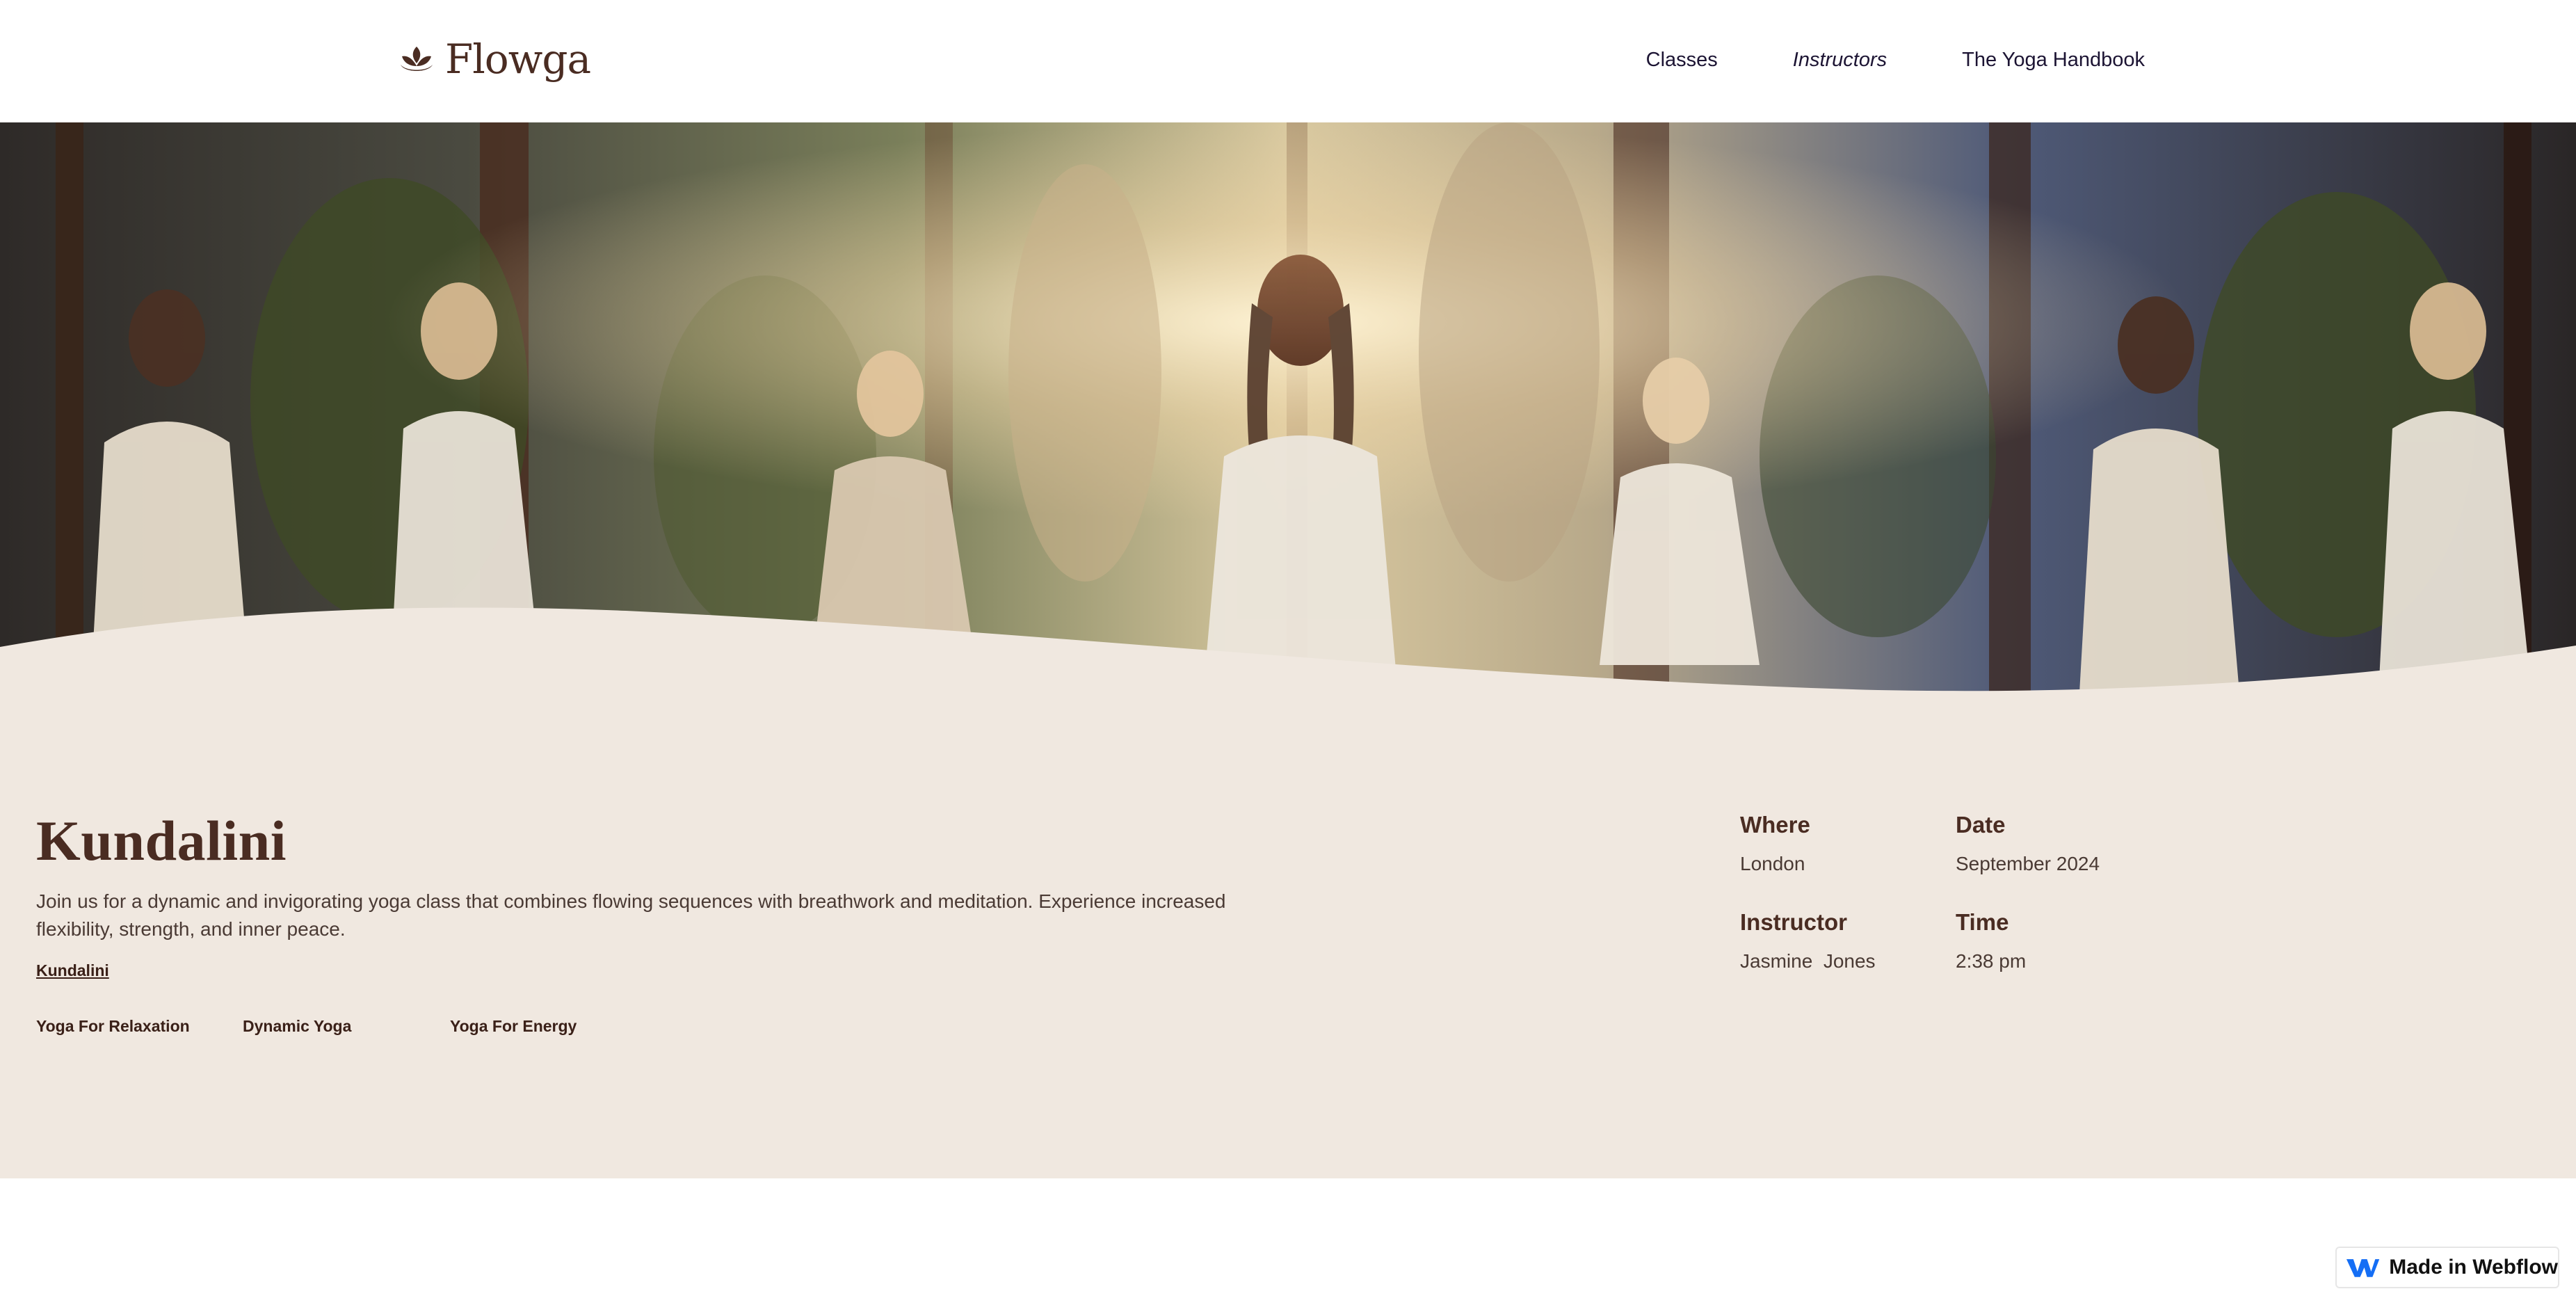  What do you see at coordinates (1991, 961) in the screenshot?
I see `time-value: 2:38 pm` at bounding box center [1991, 961].